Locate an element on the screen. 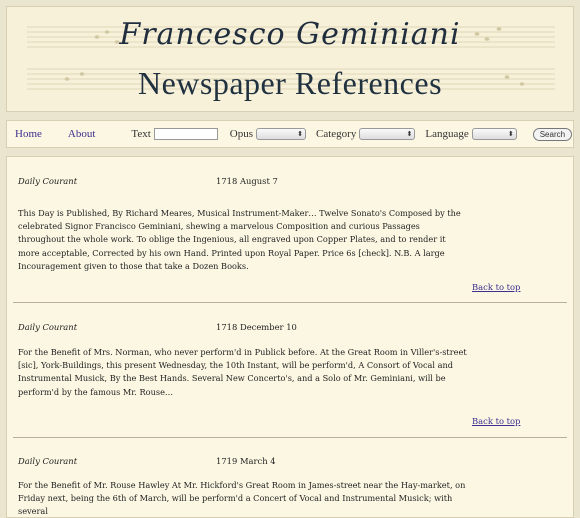 The width and height of the screenshot is (580, 518). nav-home-link: Home is located at coordinates (28, 134).